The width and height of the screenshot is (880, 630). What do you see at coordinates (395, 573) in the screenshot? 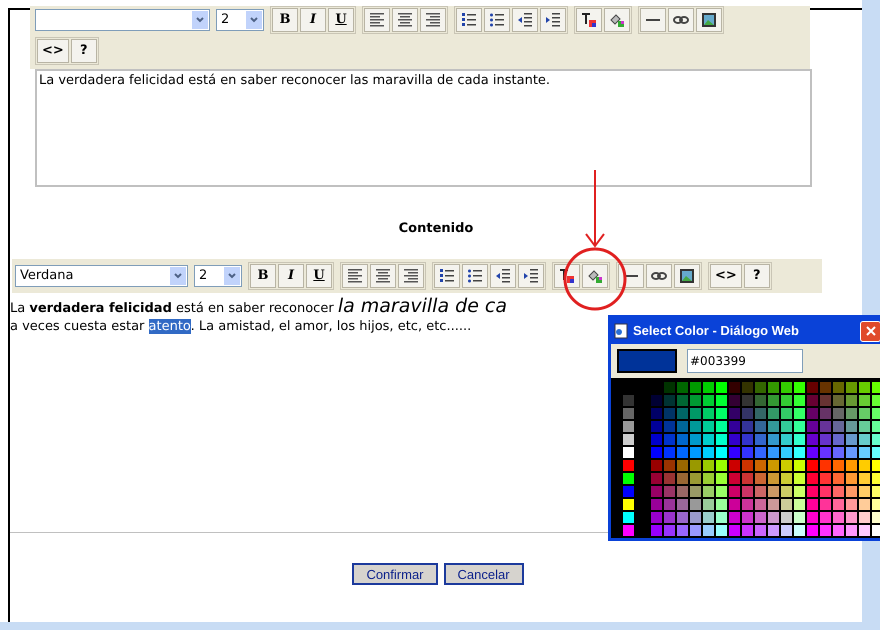
I see `confirm-button: Confirmar` at bounding box center [395, 573].